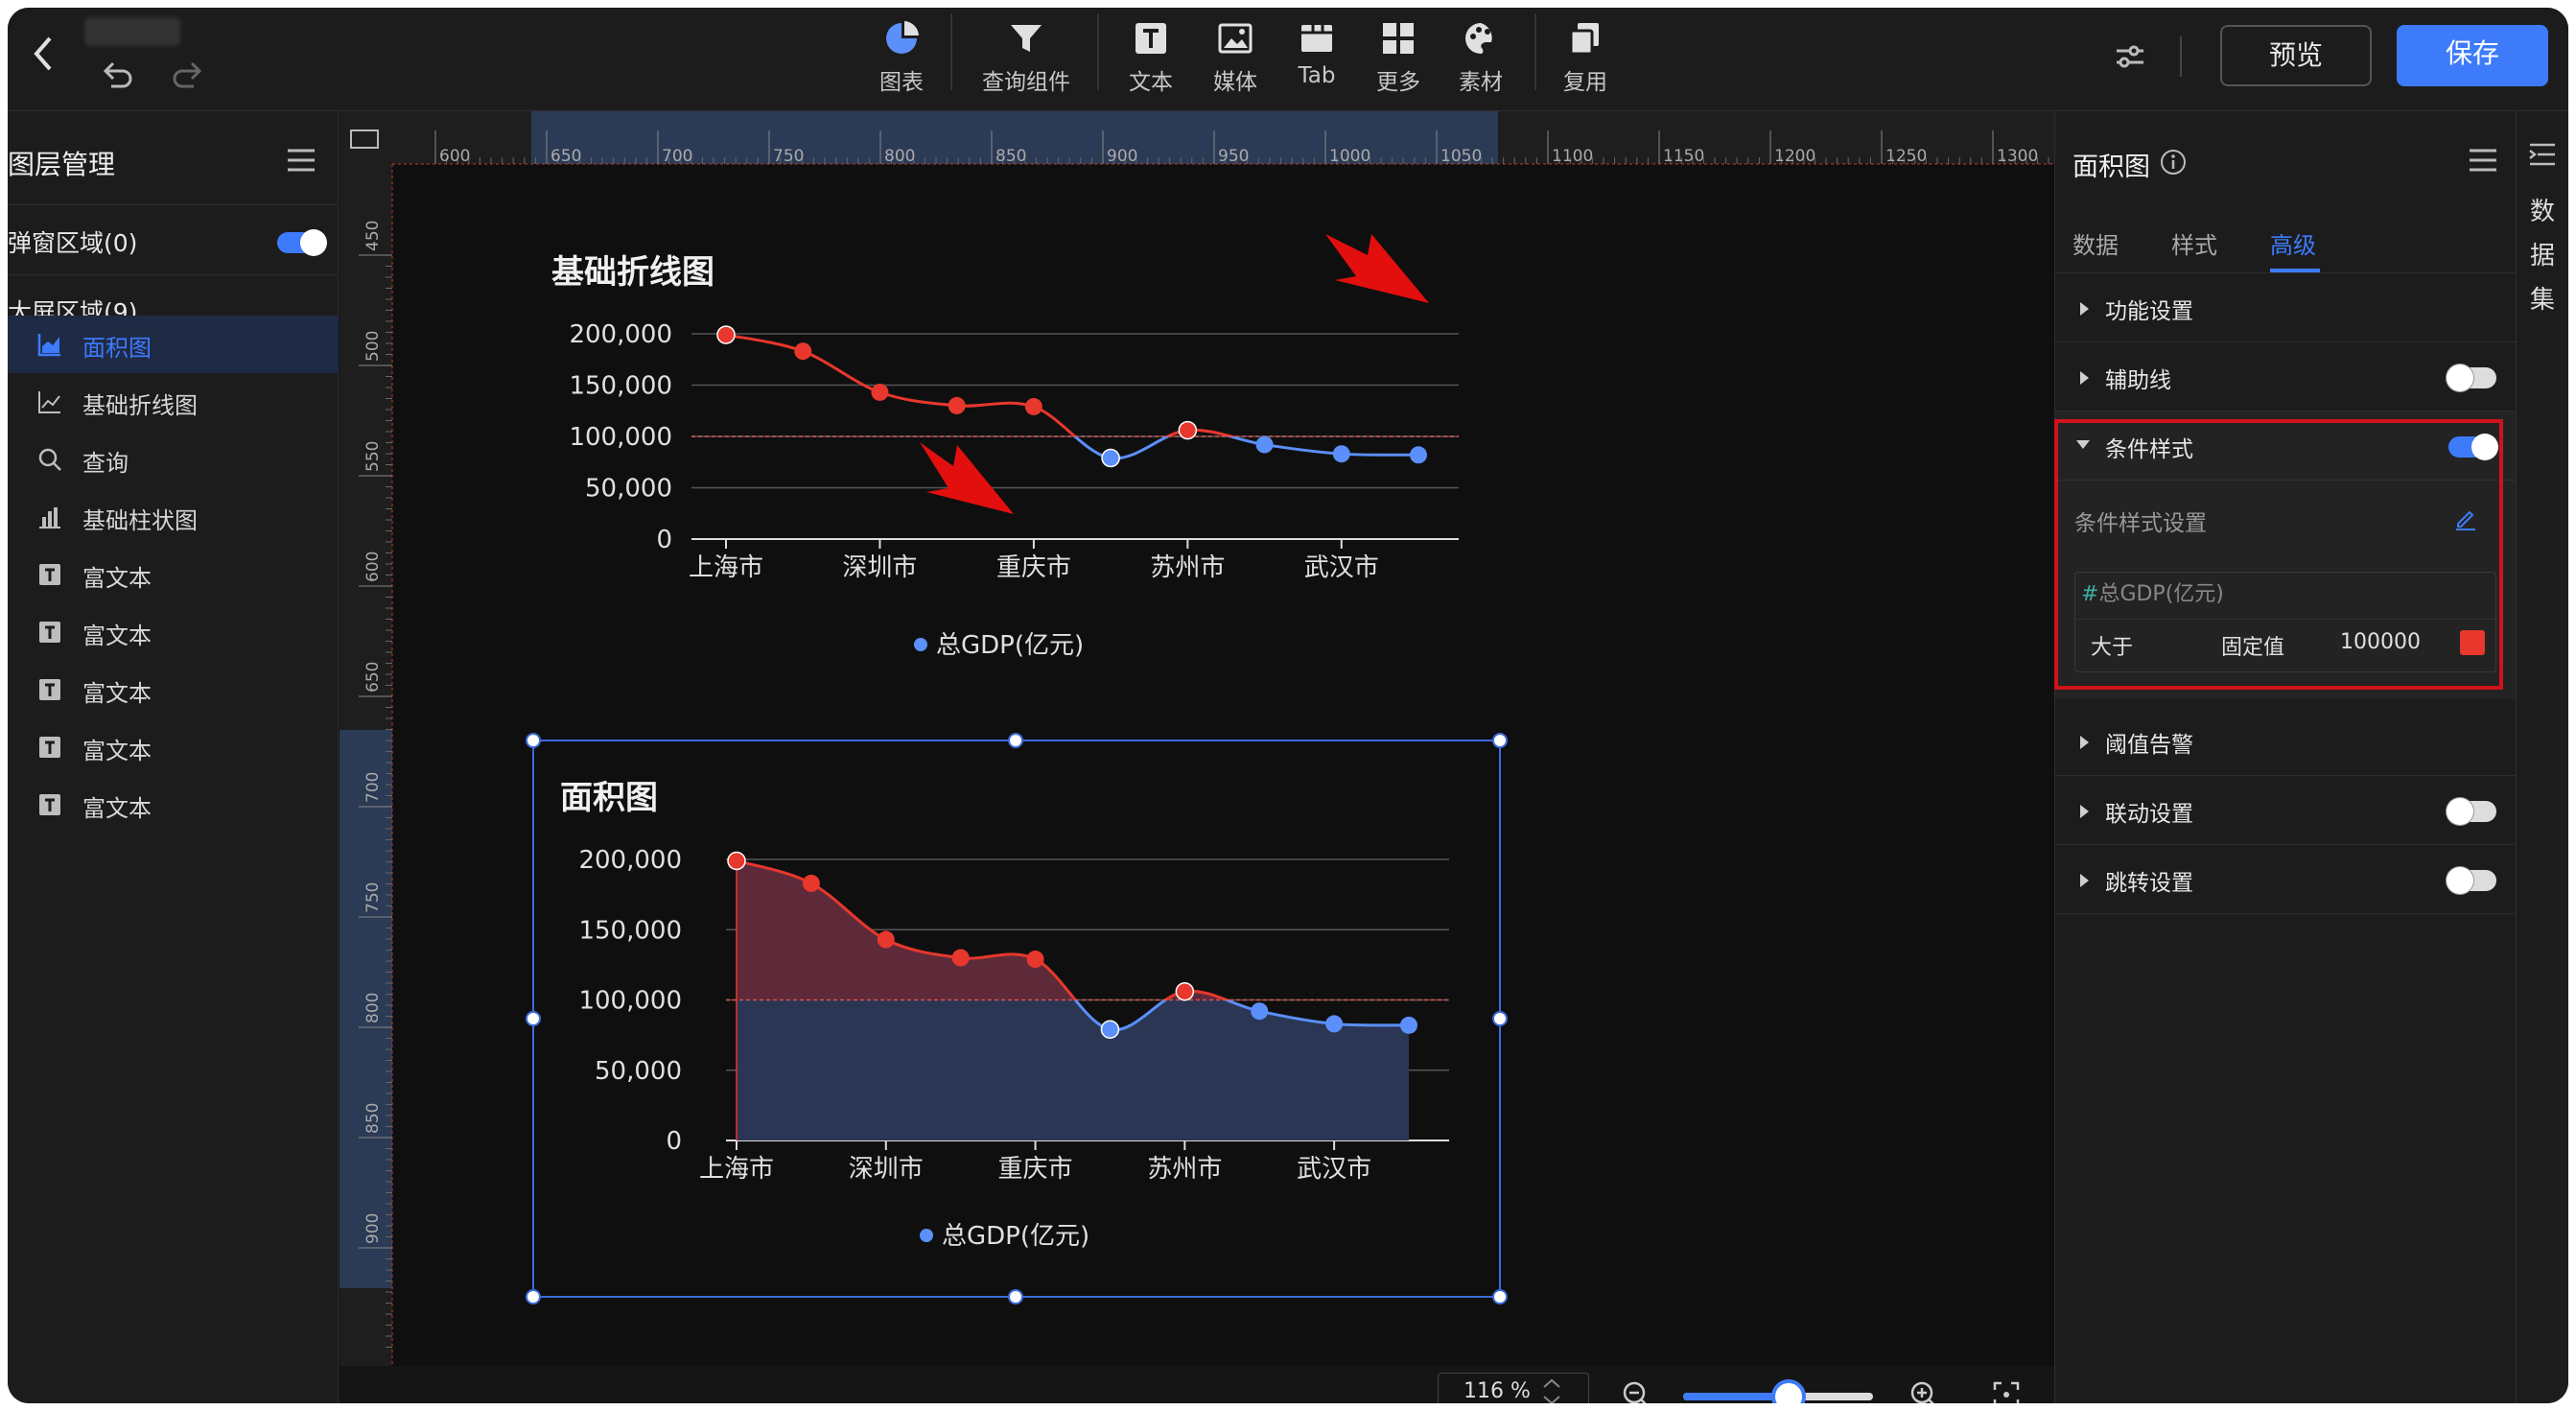 The height and width of the screenshot is (1410, 2576). Describe the element at coordinates (901, 56) in the screenshot. I see `toolbar-chart: 图表` at that location.